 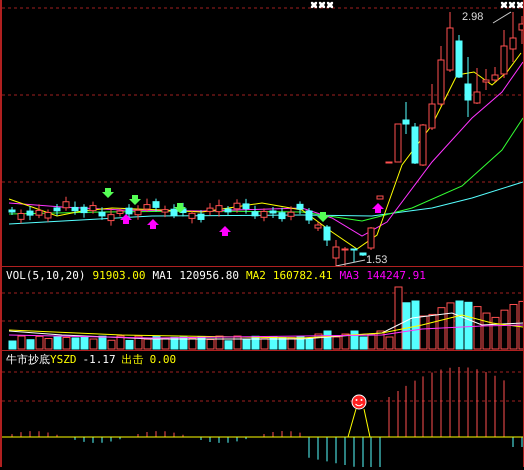 What do you see at coordinates (28, 360) in the screenshot?
I see `indicator-title: 牛市抄底` at bounding box center [28, 360].